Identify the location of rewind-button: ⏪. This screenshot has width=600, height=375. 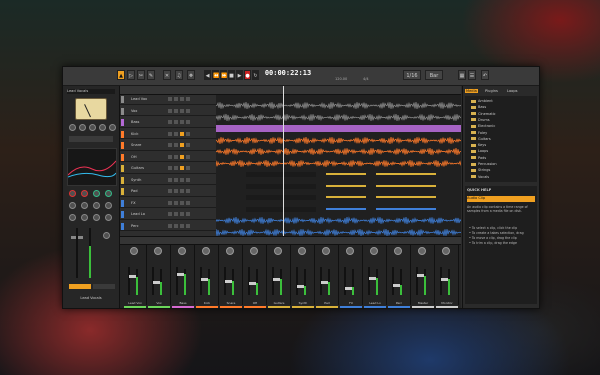
(215, 75).